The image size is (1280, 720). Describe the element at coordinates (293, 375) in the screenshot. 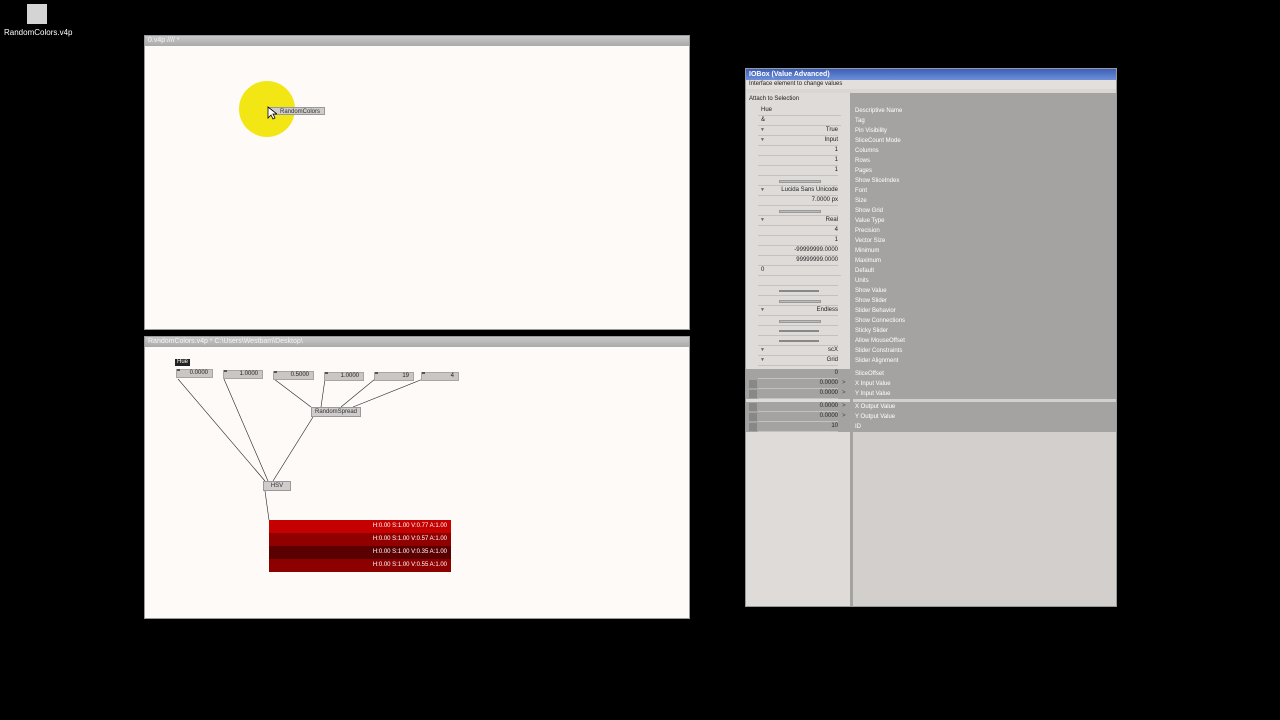

I see `iobox-2: 0.5000` at that location.